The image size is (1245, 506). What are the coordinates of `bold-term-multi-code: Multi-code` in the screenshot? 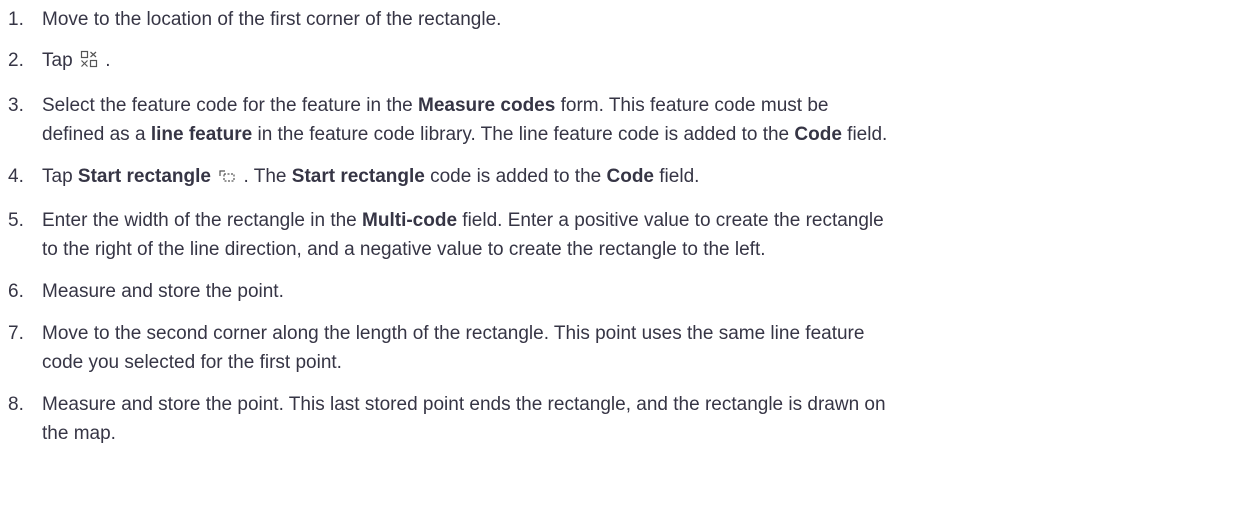 It's located at (410, 220).